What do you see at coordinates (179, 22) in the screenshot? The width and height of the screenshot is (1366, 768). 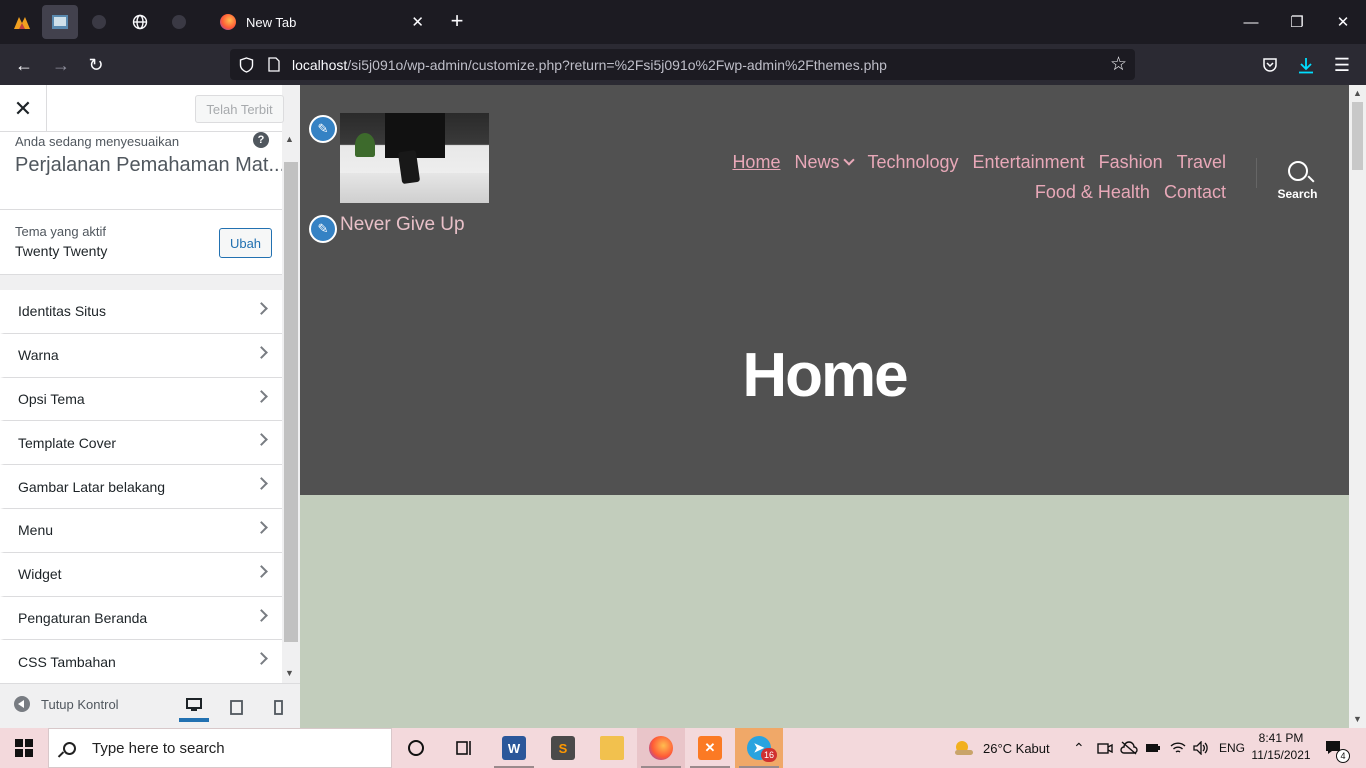 I see `pinned-tab-github2-icon` at bounding box center [179, 22].